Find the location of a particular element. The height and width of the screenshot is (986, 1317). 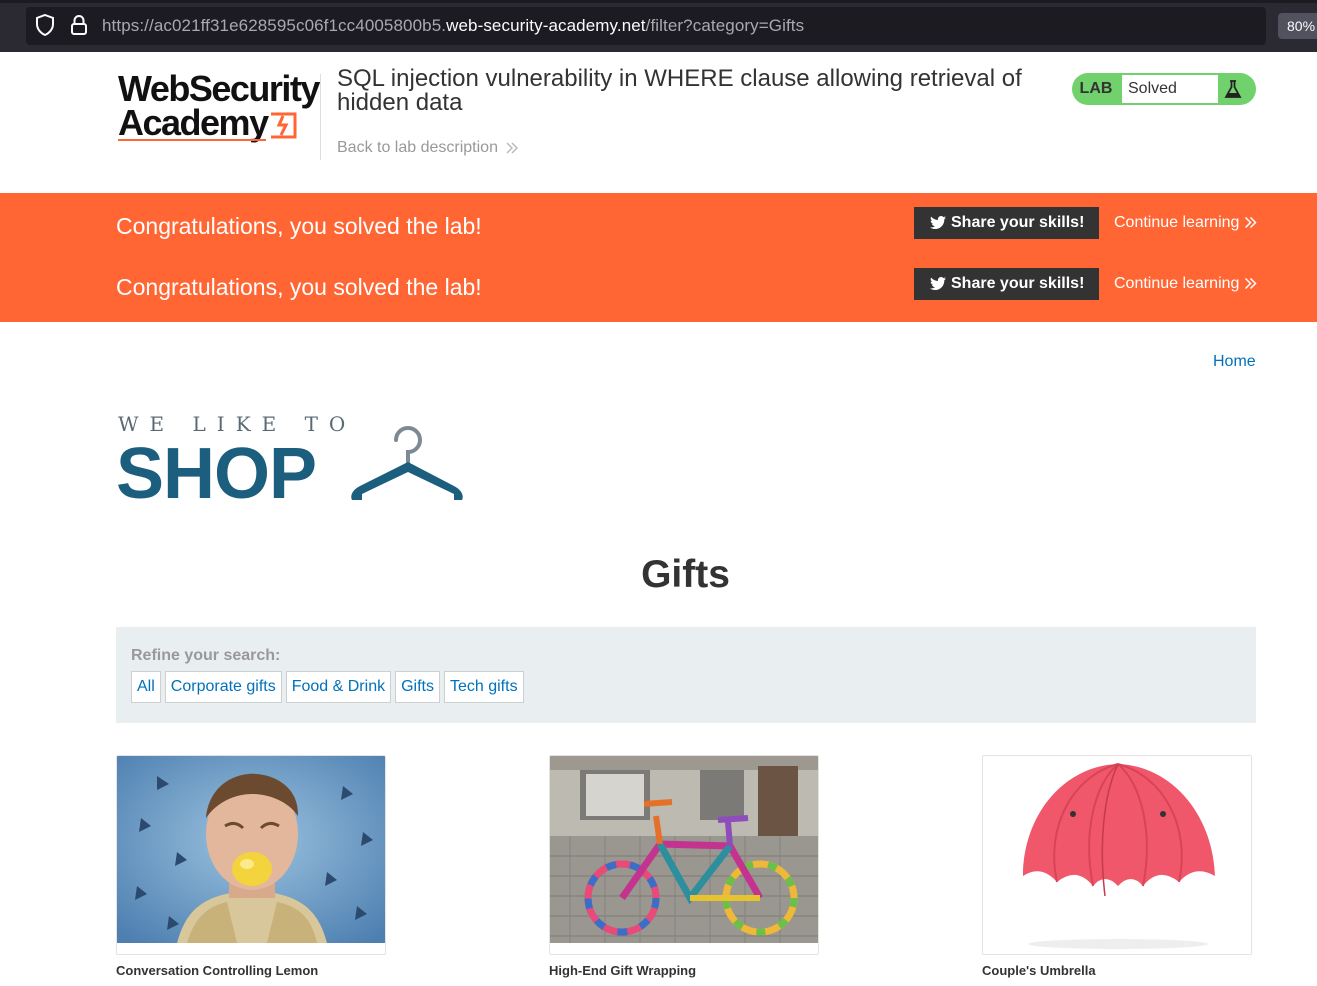

product-name: Couple's Umbrella is located at coordinates (1039, 970).